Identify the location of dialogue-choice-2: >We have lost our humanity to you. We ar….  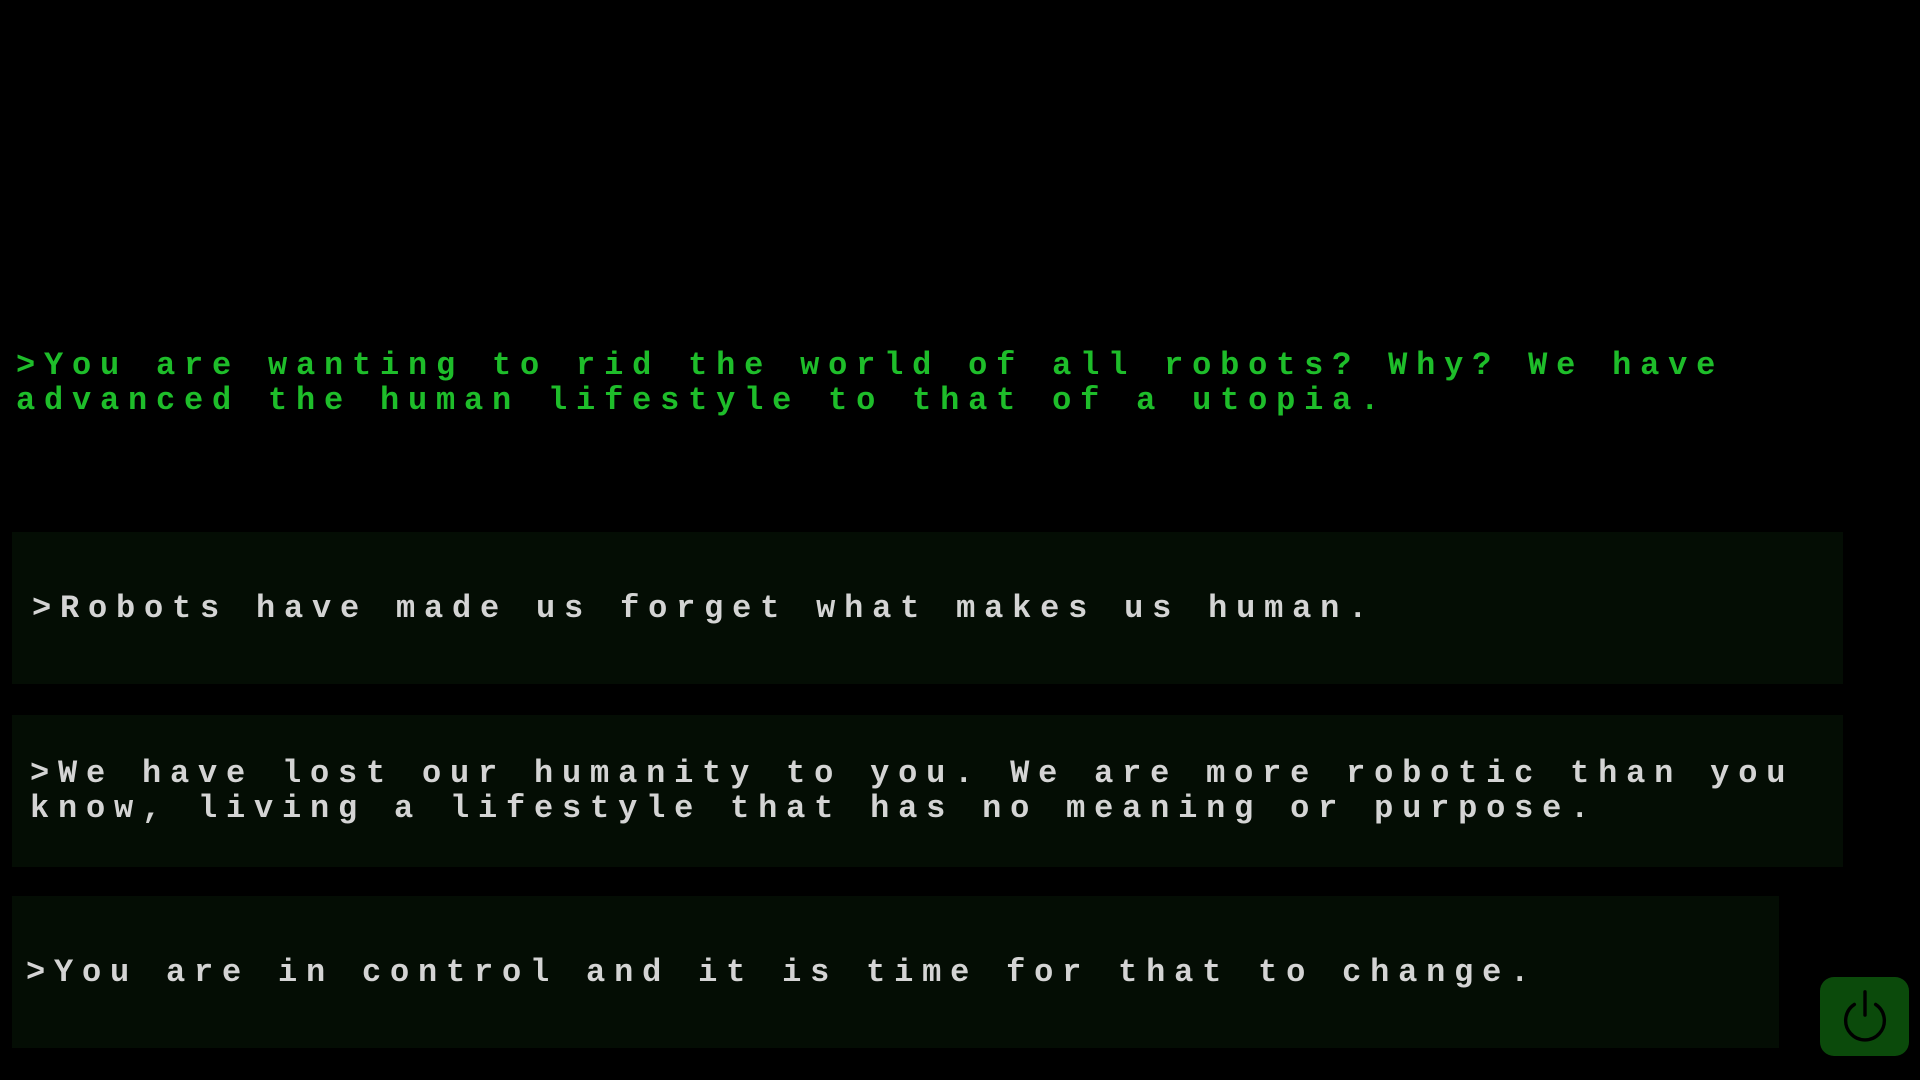
(927, 791).